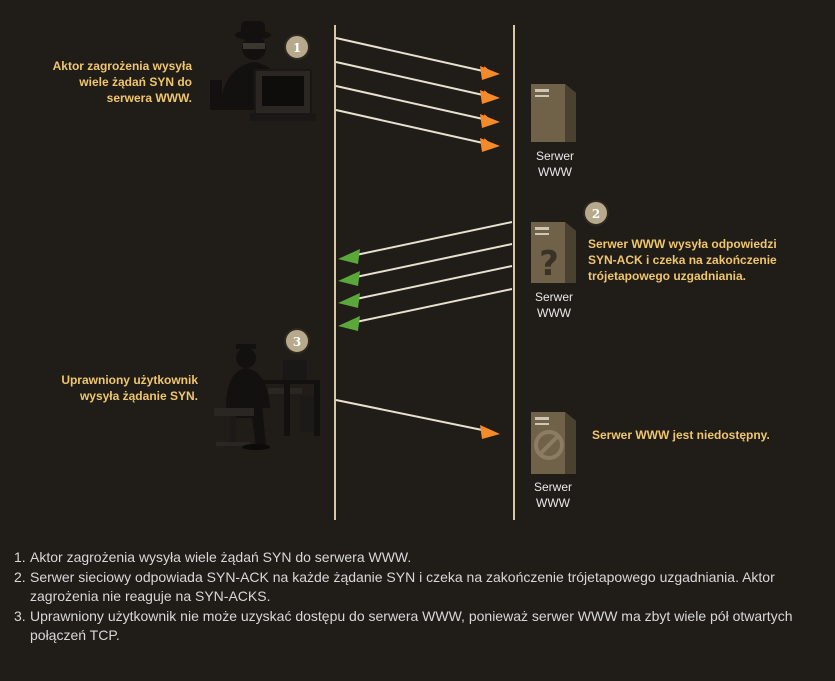 This screenshot has height=681, width=835. Describe the element at coordinates (554, 164) in the screenshot. I see `server-caption-1: Serwer WWW` at that location.